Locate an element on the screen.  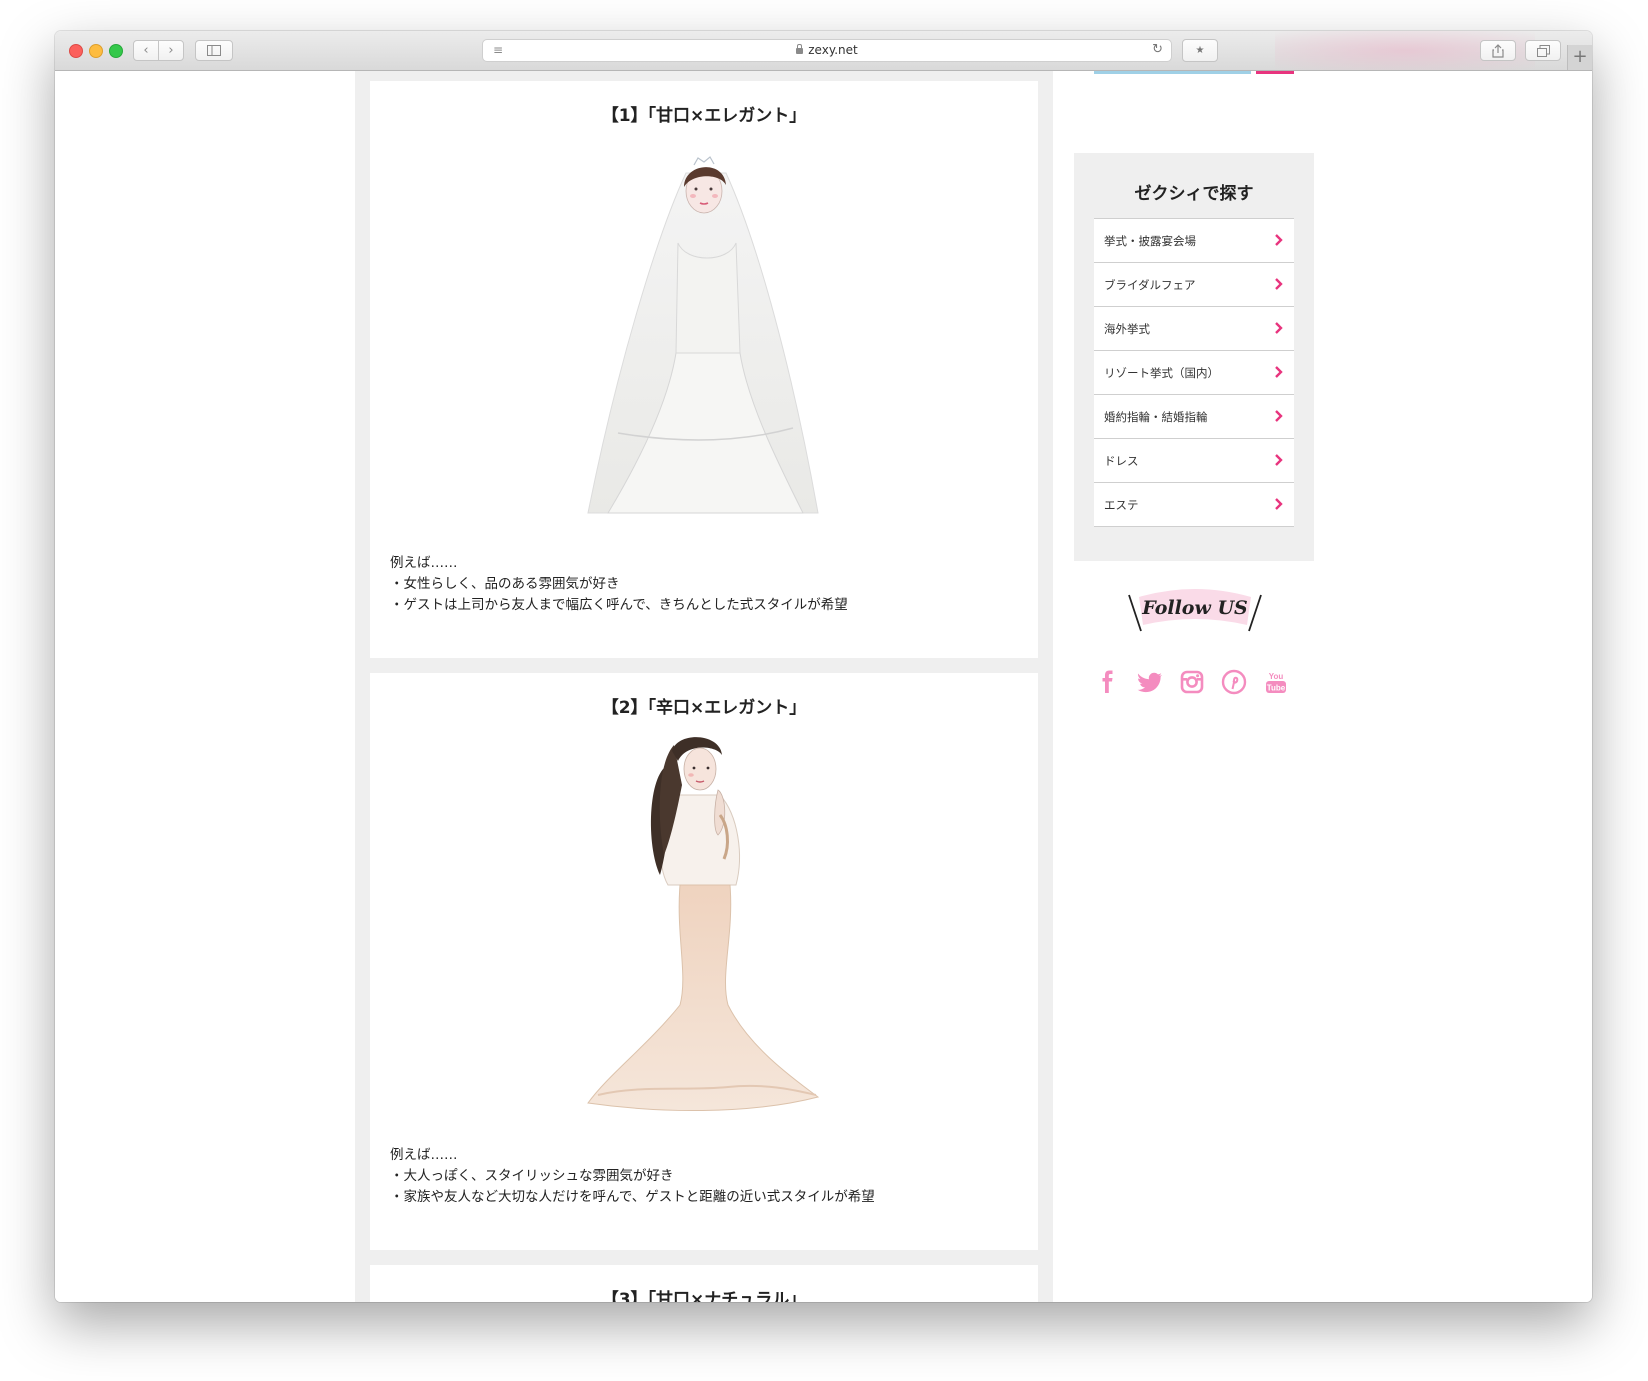
menu-item-resort-wedding: リゾート挙式（国内） is located at coordinates (1194, 373).